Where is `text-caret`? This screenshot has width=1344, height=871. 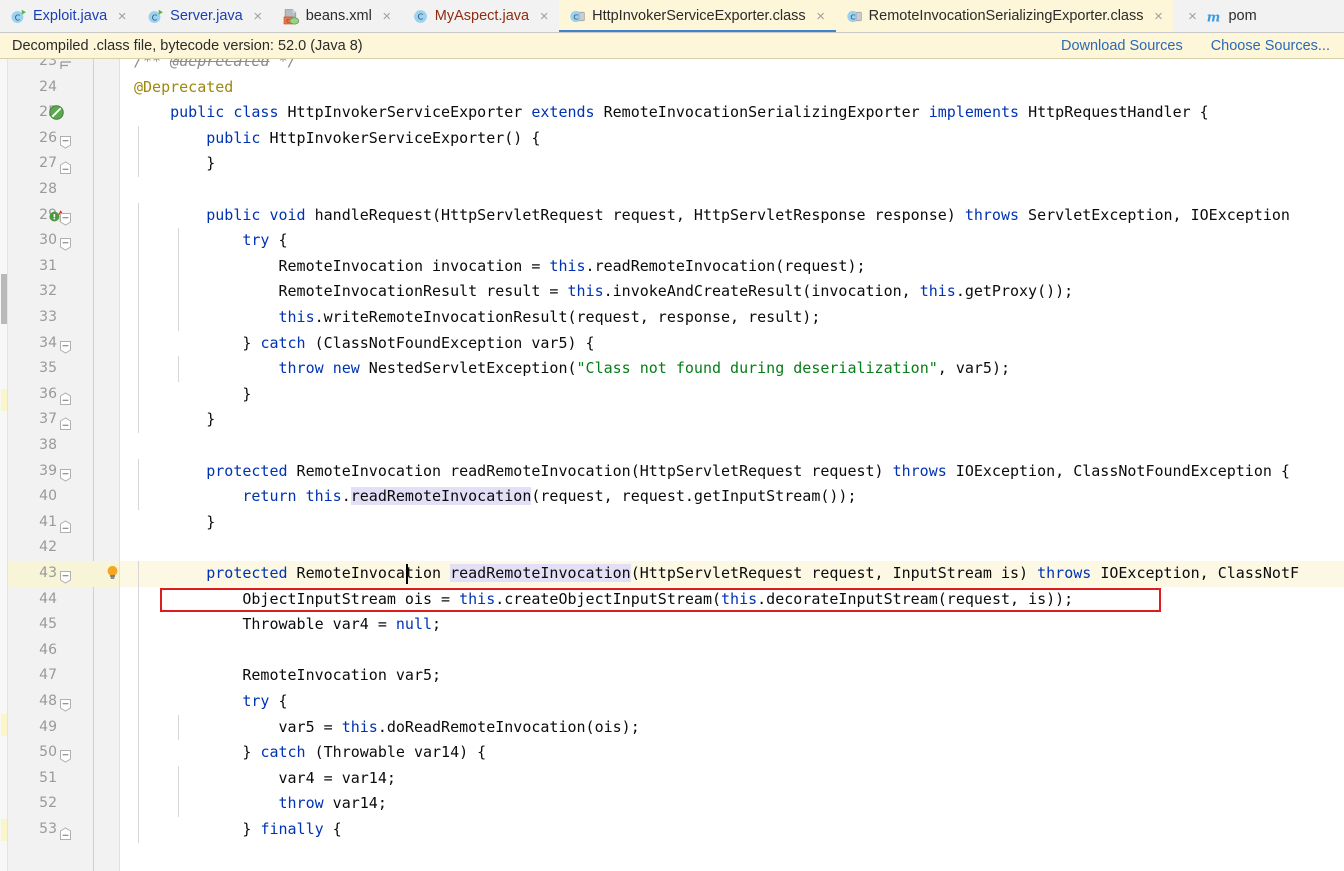
text-caret is located at coordinates (407, 574).